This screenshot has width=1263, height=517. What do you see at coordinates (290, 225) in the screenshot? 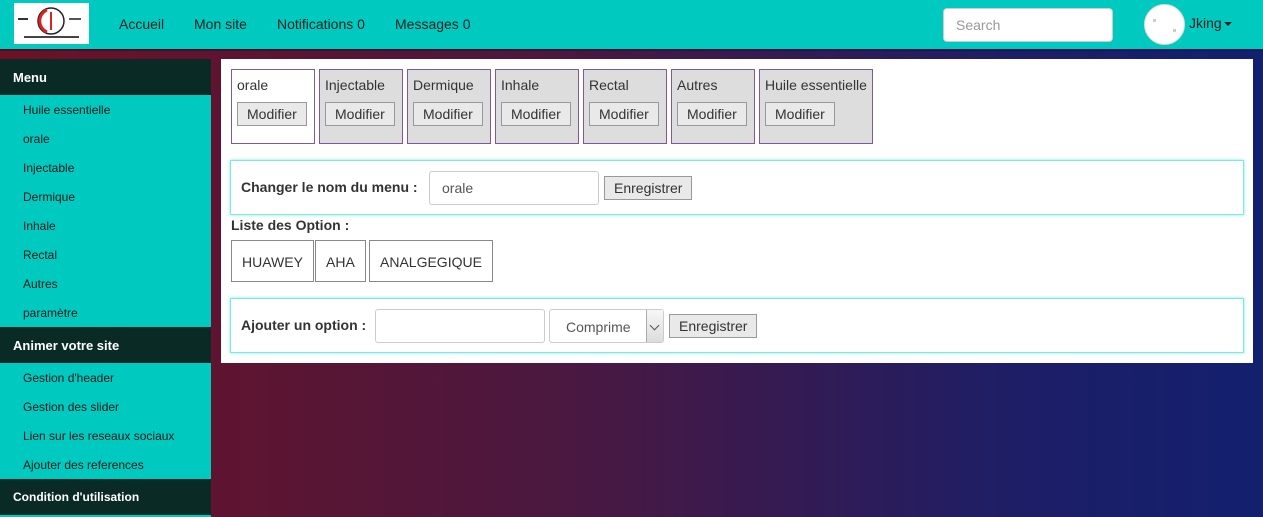
I see `options-list-title: Liste des Option :` at bounding box center [290, 225].